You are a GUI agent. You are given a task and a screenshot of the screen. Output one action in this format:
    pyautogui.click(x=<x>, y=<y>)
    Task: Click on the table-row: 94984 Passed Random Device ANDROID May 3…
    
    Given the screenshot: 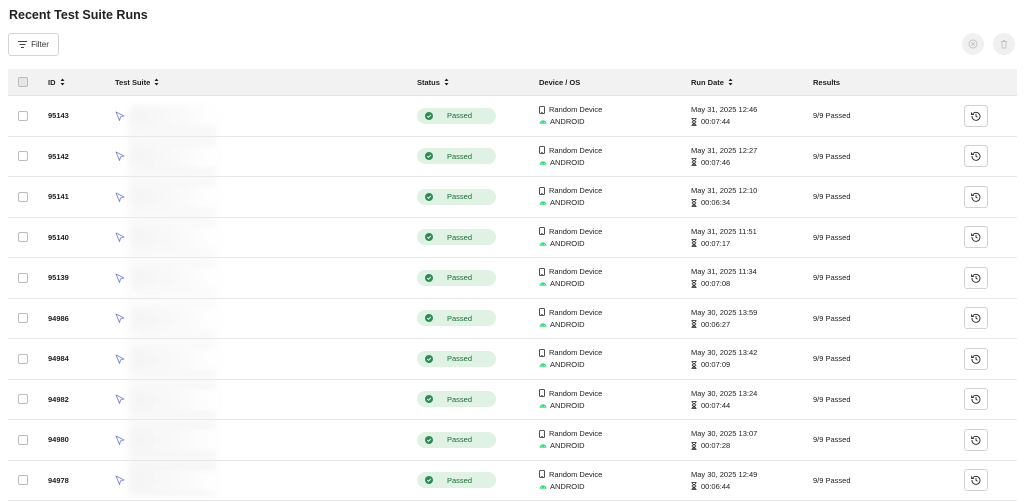 What is the action you would take?
    pyautogui.click(x=512, y=359)
    